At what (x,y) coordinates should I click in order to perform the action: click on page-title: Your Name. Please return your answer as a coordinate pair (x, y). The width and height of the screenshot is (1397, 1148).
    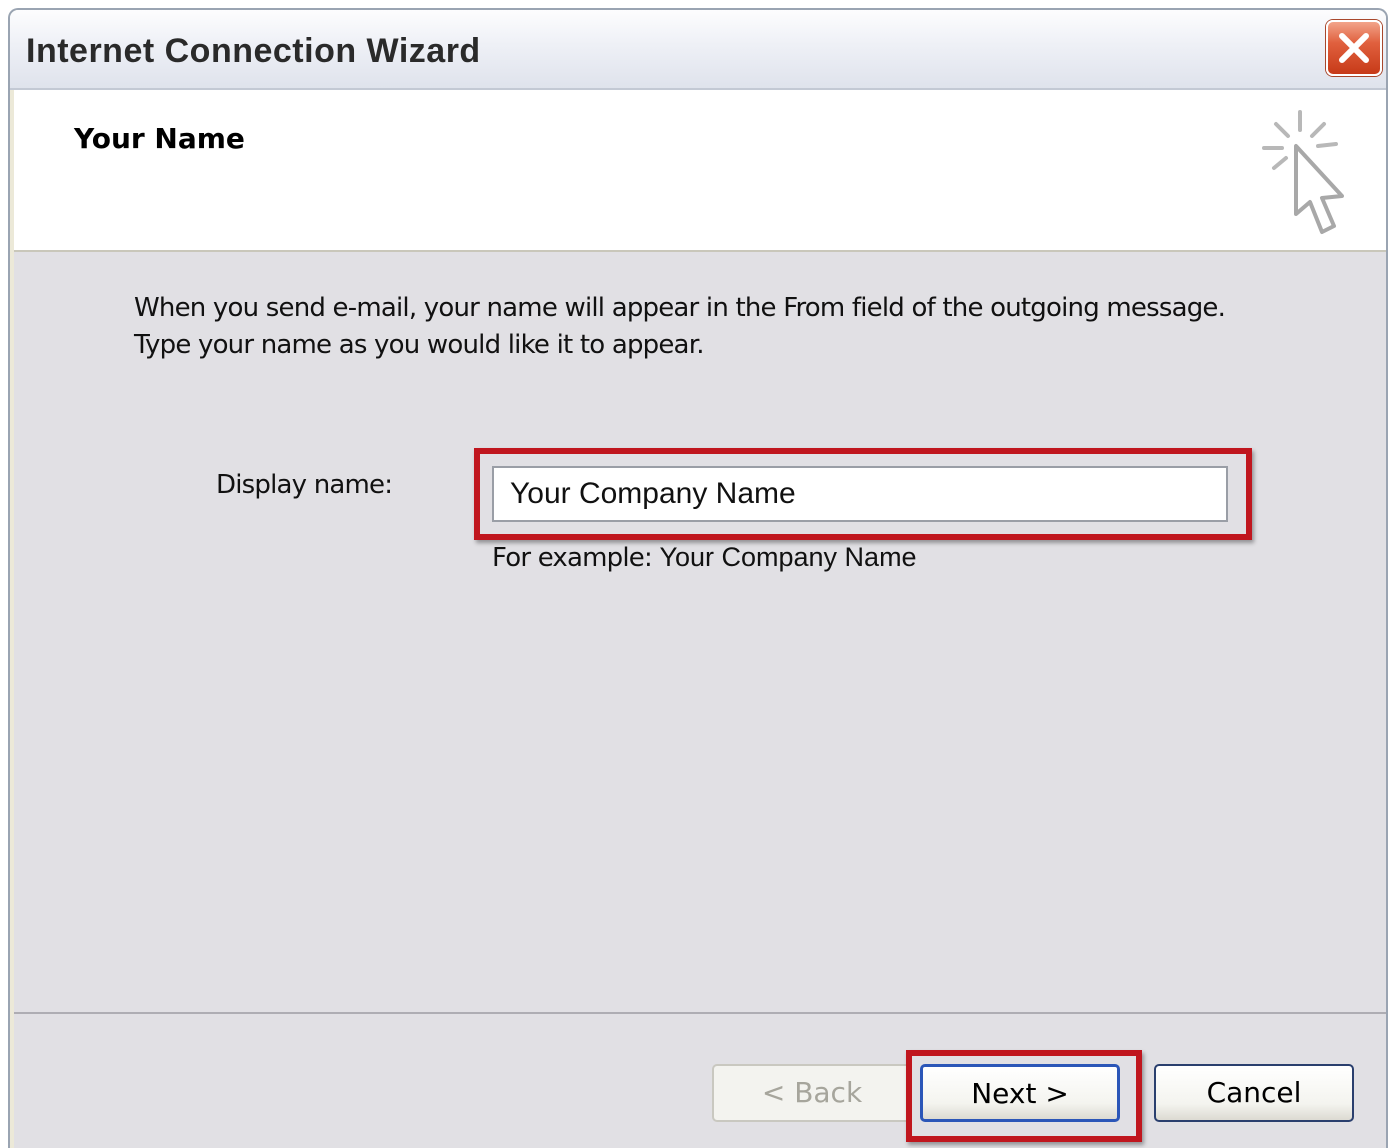
    Looking at the image, I should click on (159, 138).